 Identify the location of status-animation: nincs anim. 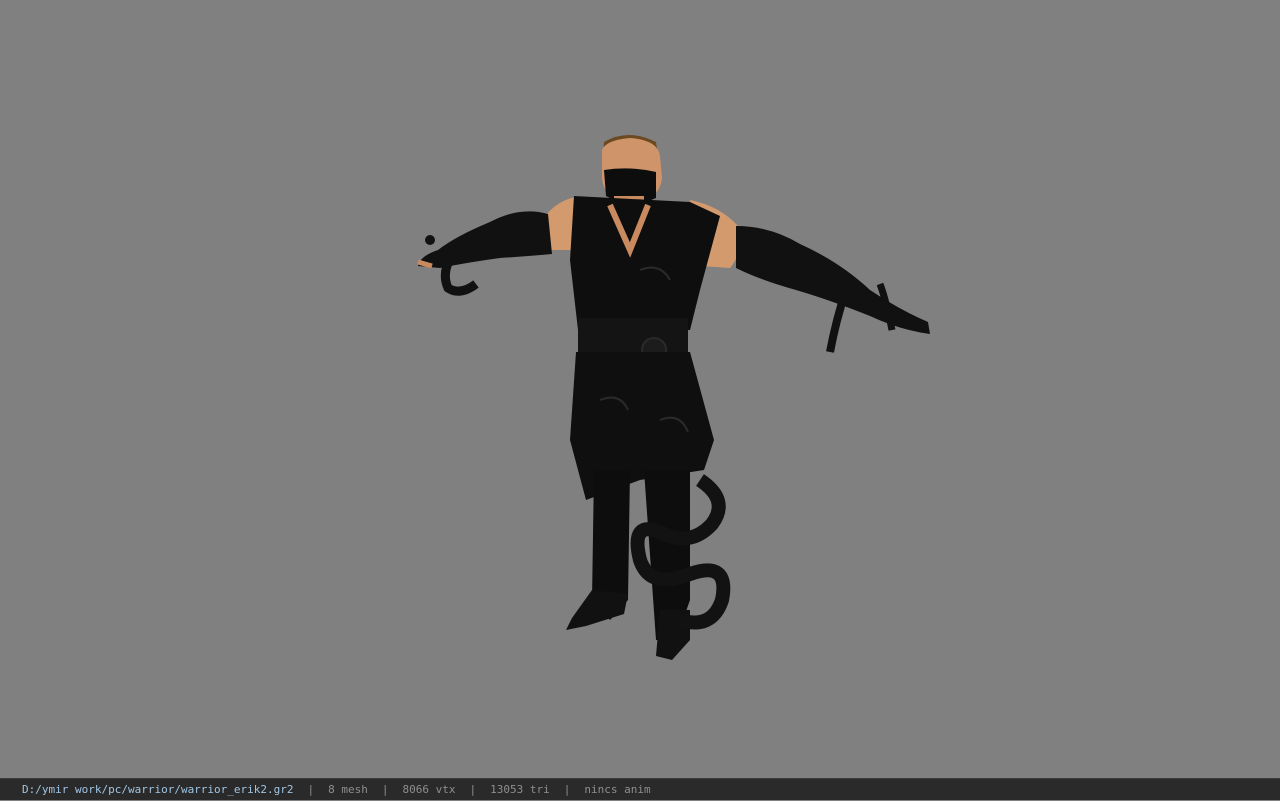
(617, 789).